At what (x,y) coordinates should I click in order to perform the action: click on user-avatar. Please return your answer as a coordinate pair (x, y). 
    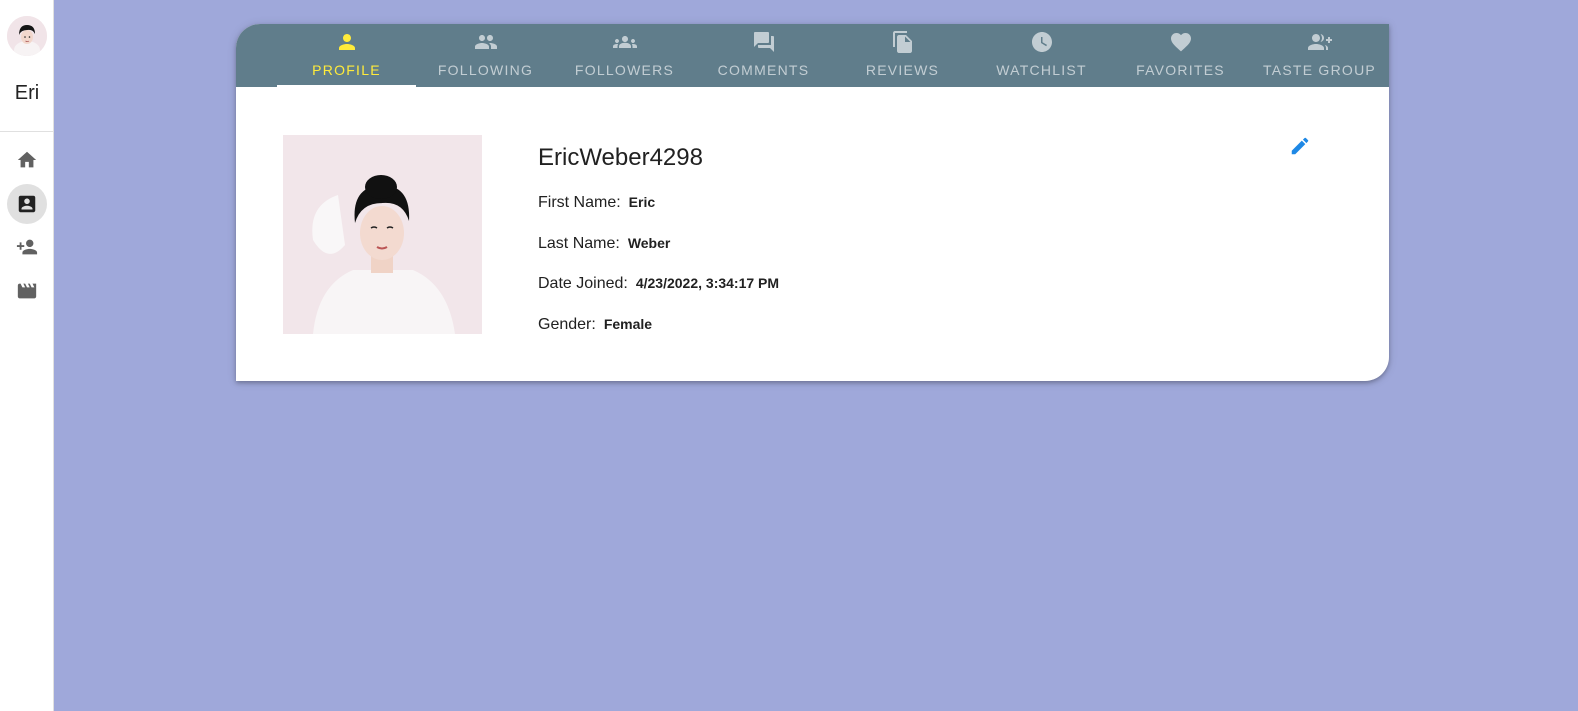
    Looking at the image, I should click on (27, 36).